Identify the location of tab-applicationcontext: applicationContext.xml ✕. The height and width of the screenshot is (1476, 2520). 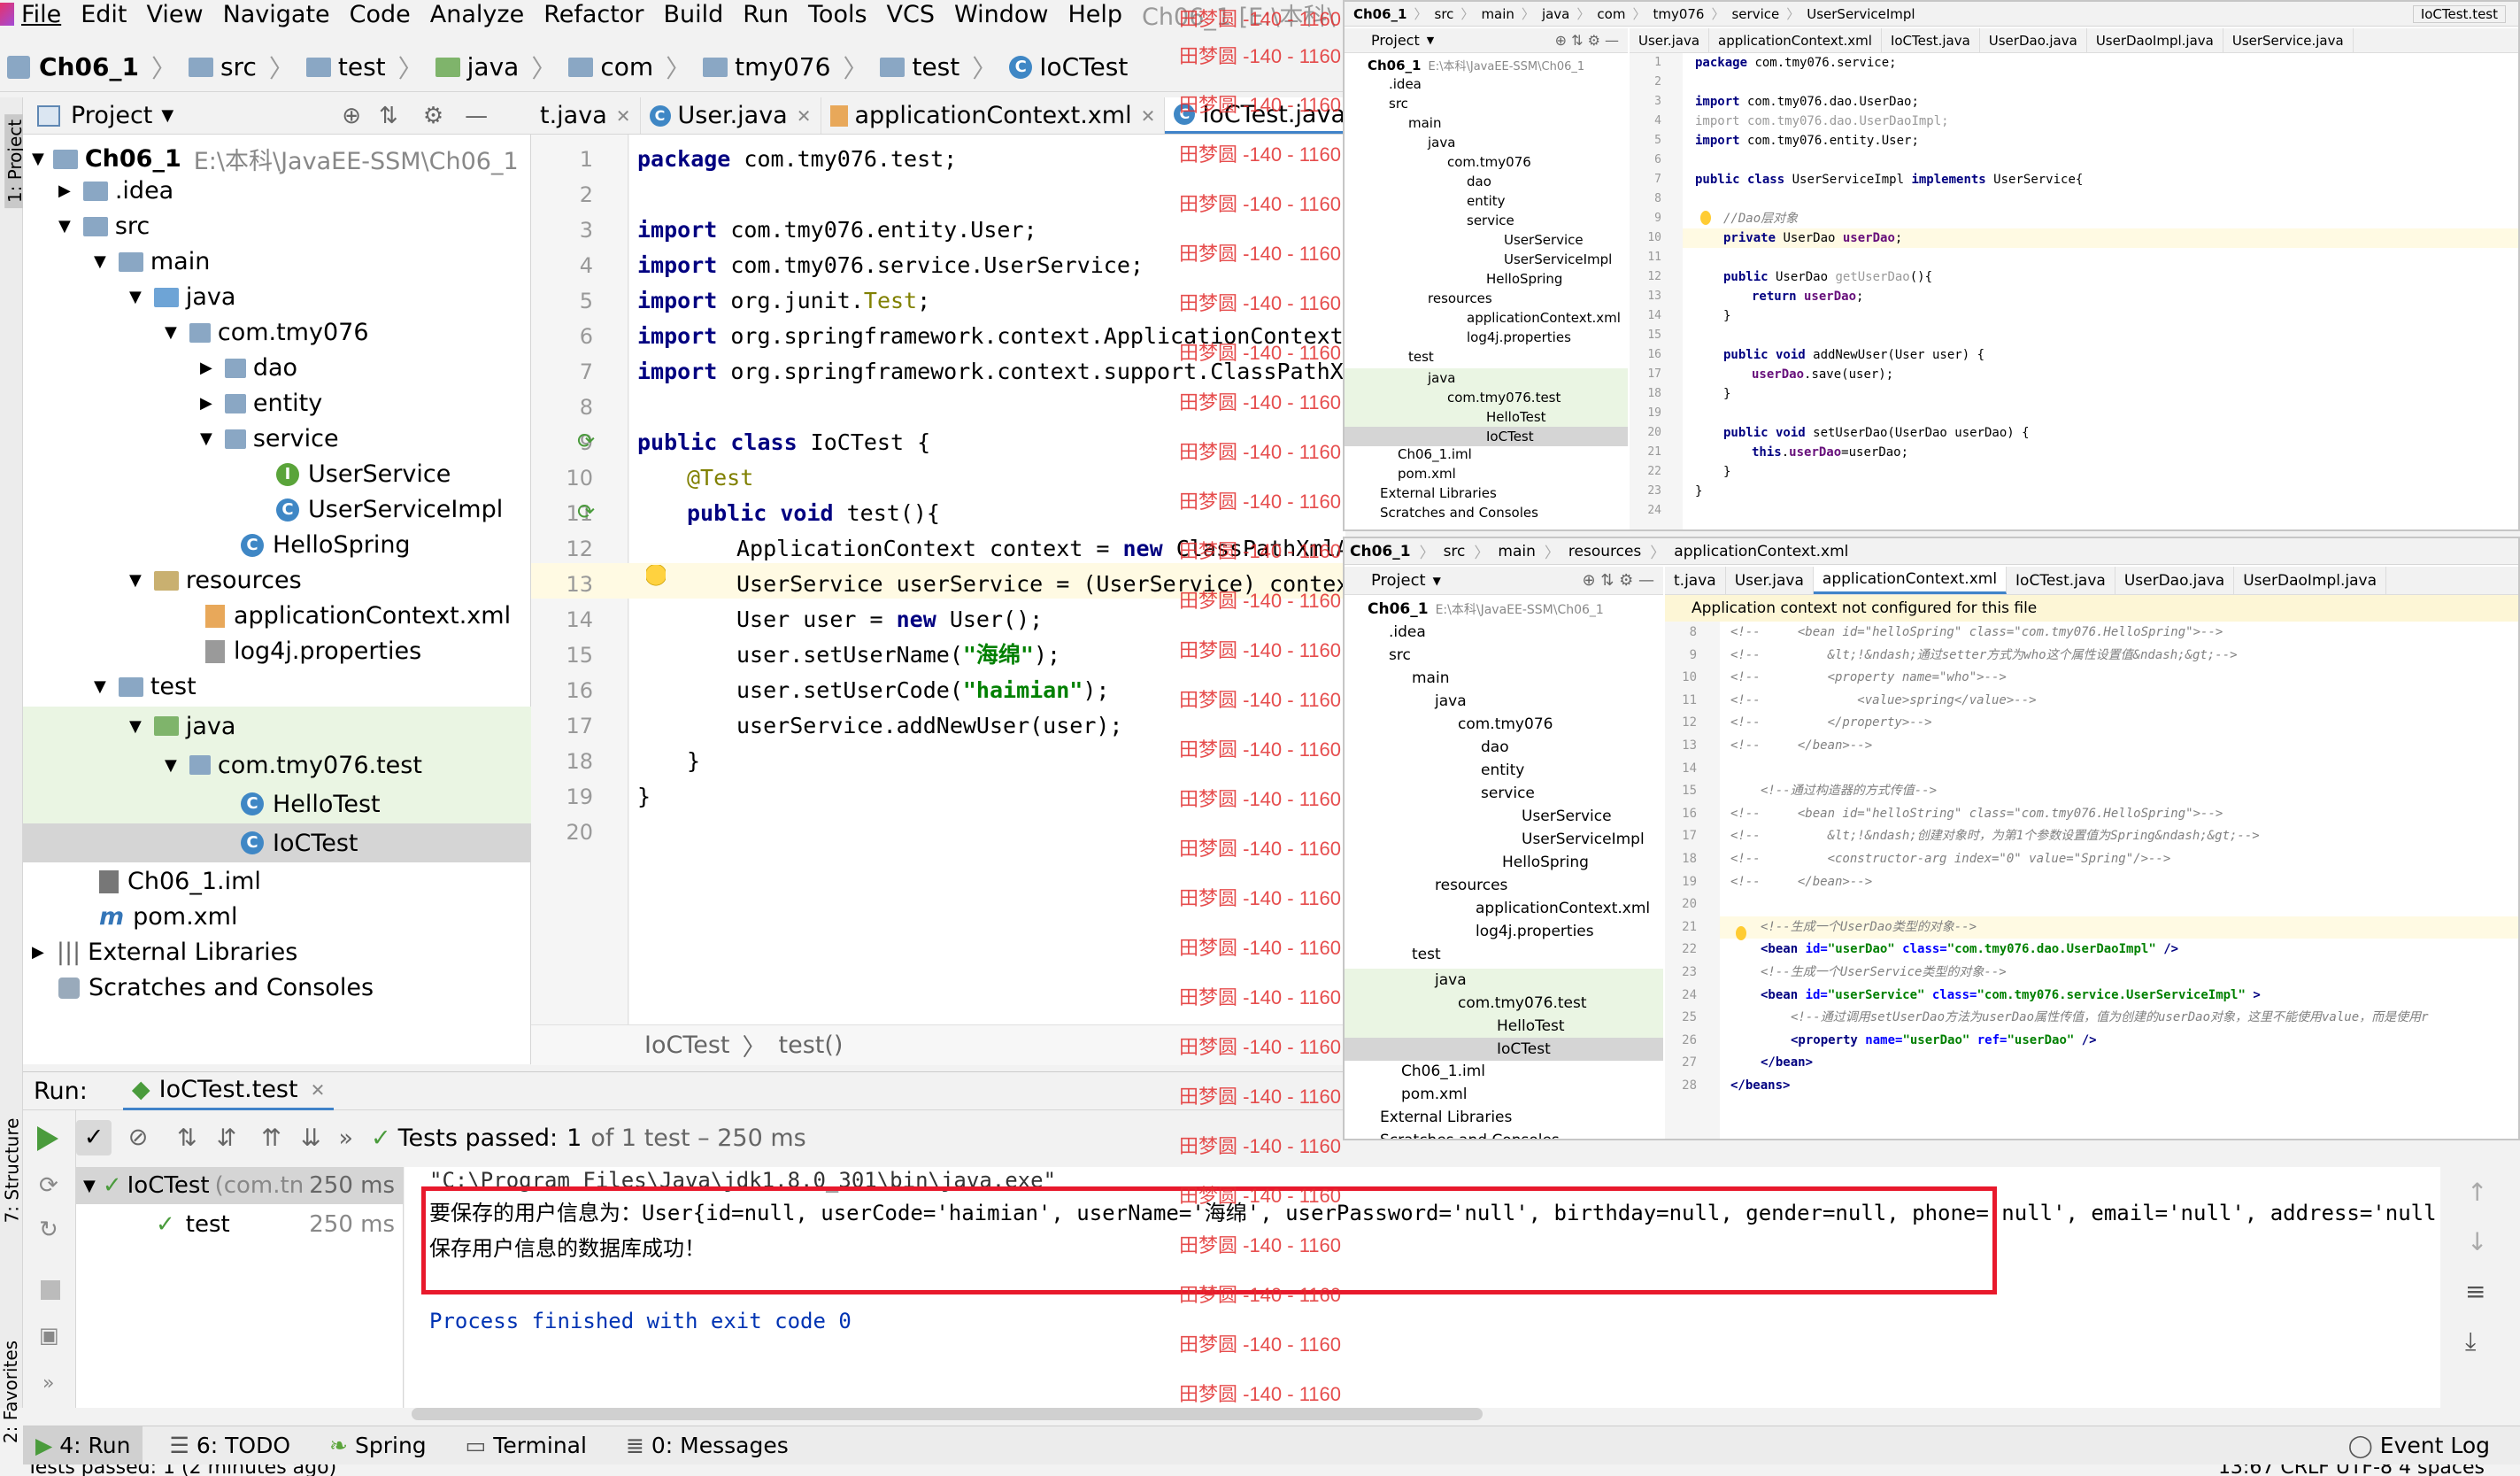
(993, 116).